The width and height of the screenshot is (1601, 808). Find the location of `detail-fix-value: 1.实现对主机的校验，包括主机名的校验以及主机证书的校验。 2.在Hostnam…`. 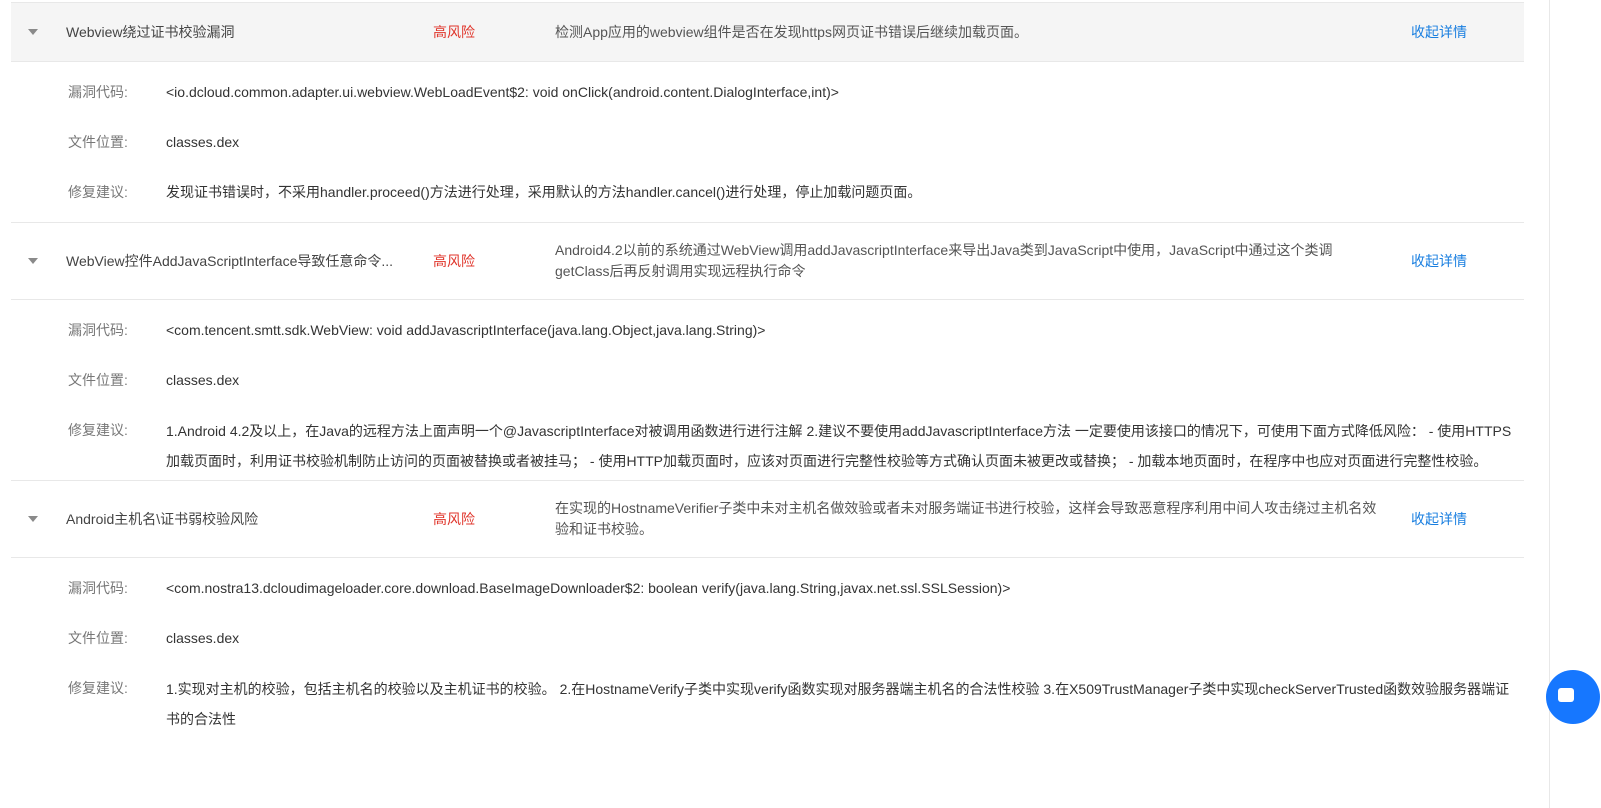

detail-fix-value: 1.实现对主机的校验，包括主机名的校验以及主机证书的校验。 2.在Hostnam… is located at coordinates (838, 704).